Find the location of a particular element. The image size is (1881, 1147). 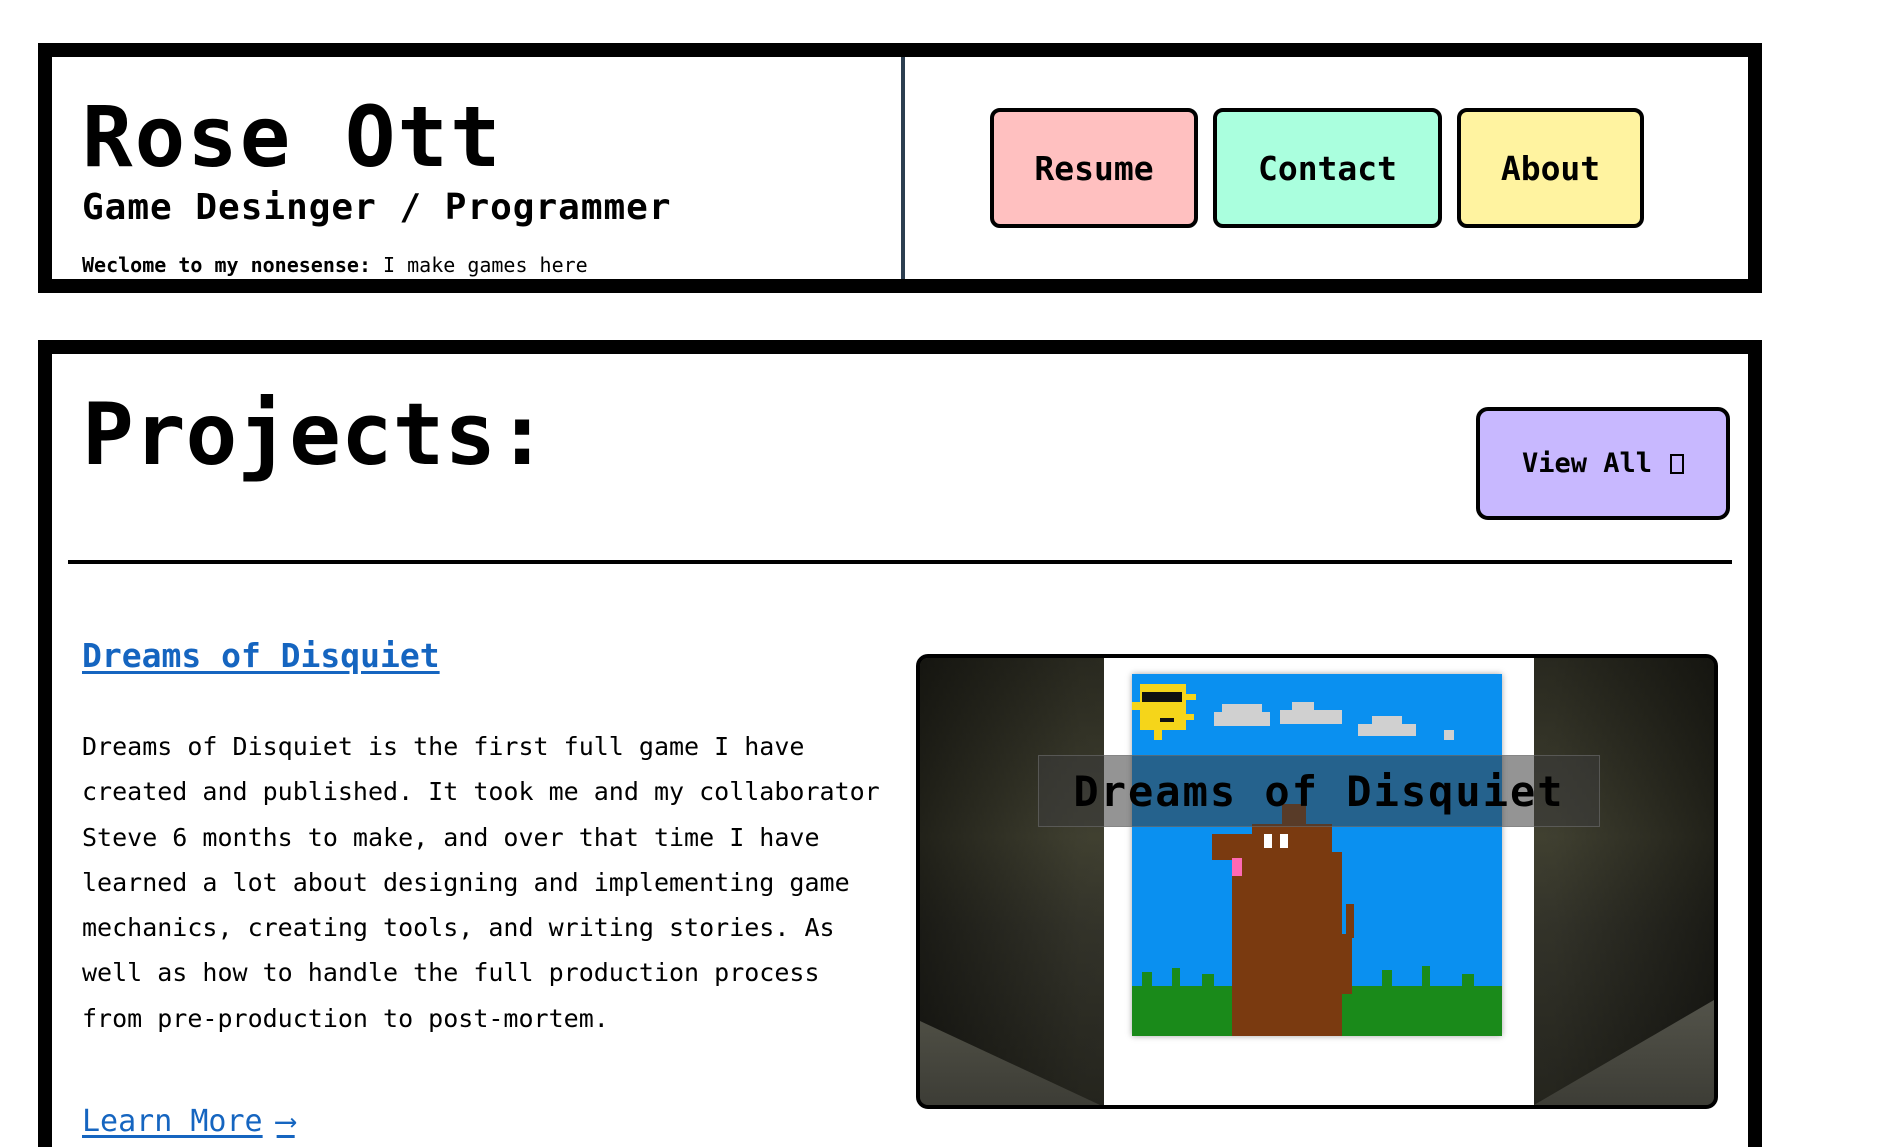

view-all-button: View All is located at coordinates (1603, 463).